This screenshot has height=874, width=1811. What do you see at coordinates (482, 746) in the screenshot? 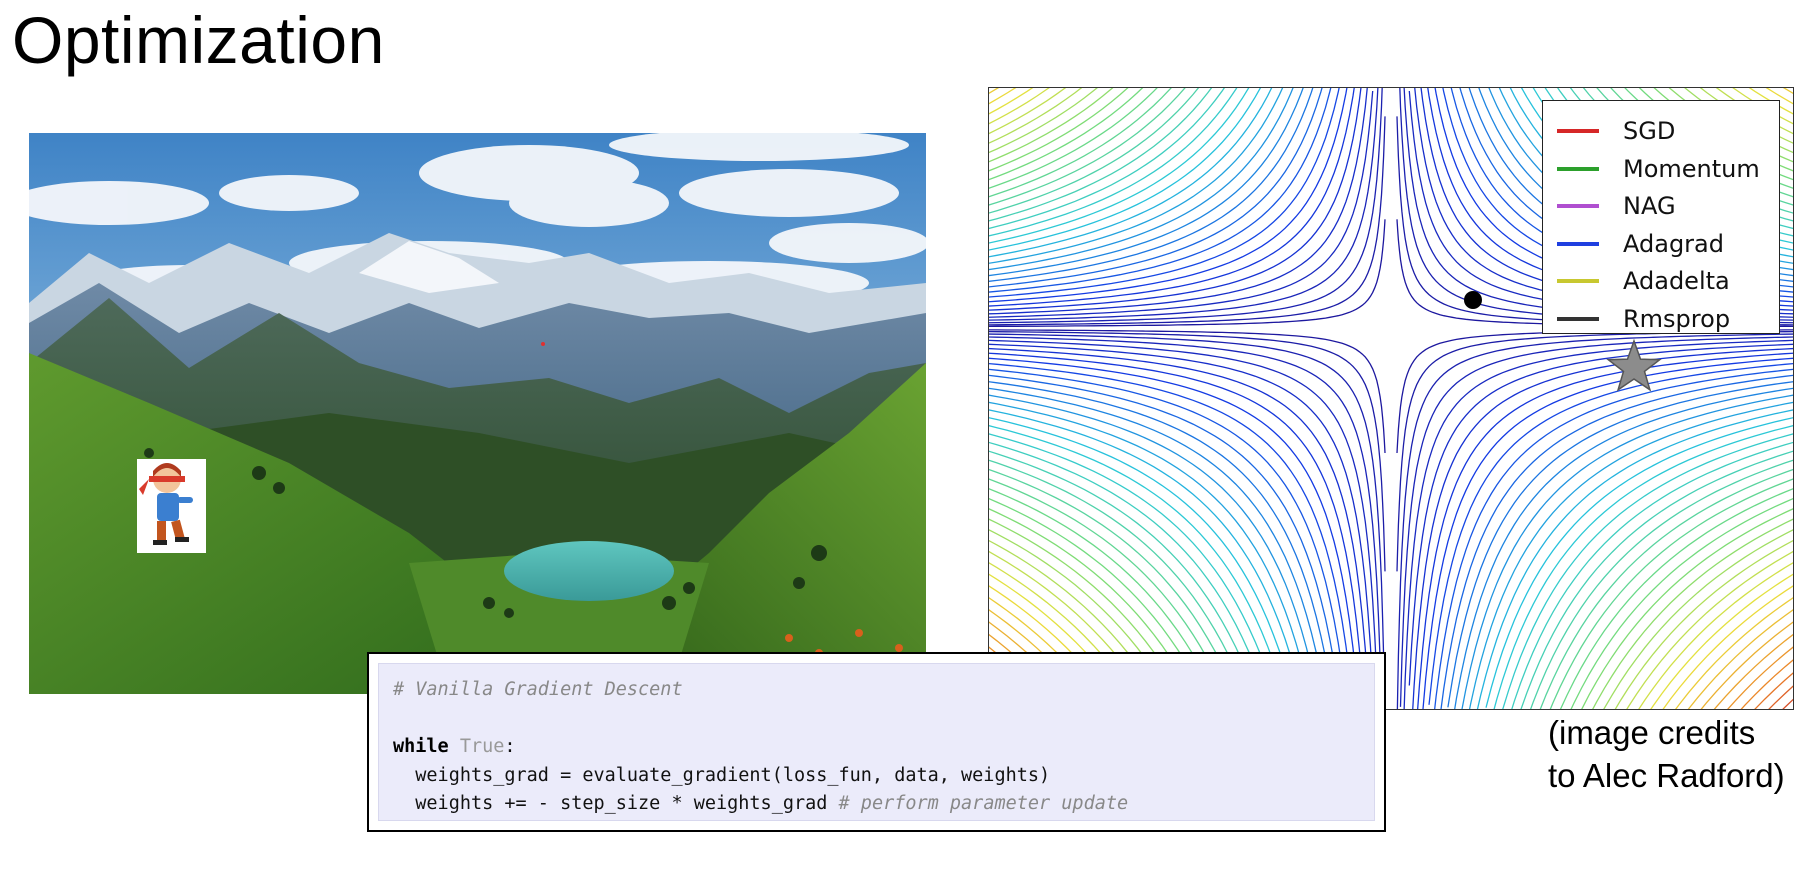
I see `code-keyword-true: True` at bounding box center [482, 746].